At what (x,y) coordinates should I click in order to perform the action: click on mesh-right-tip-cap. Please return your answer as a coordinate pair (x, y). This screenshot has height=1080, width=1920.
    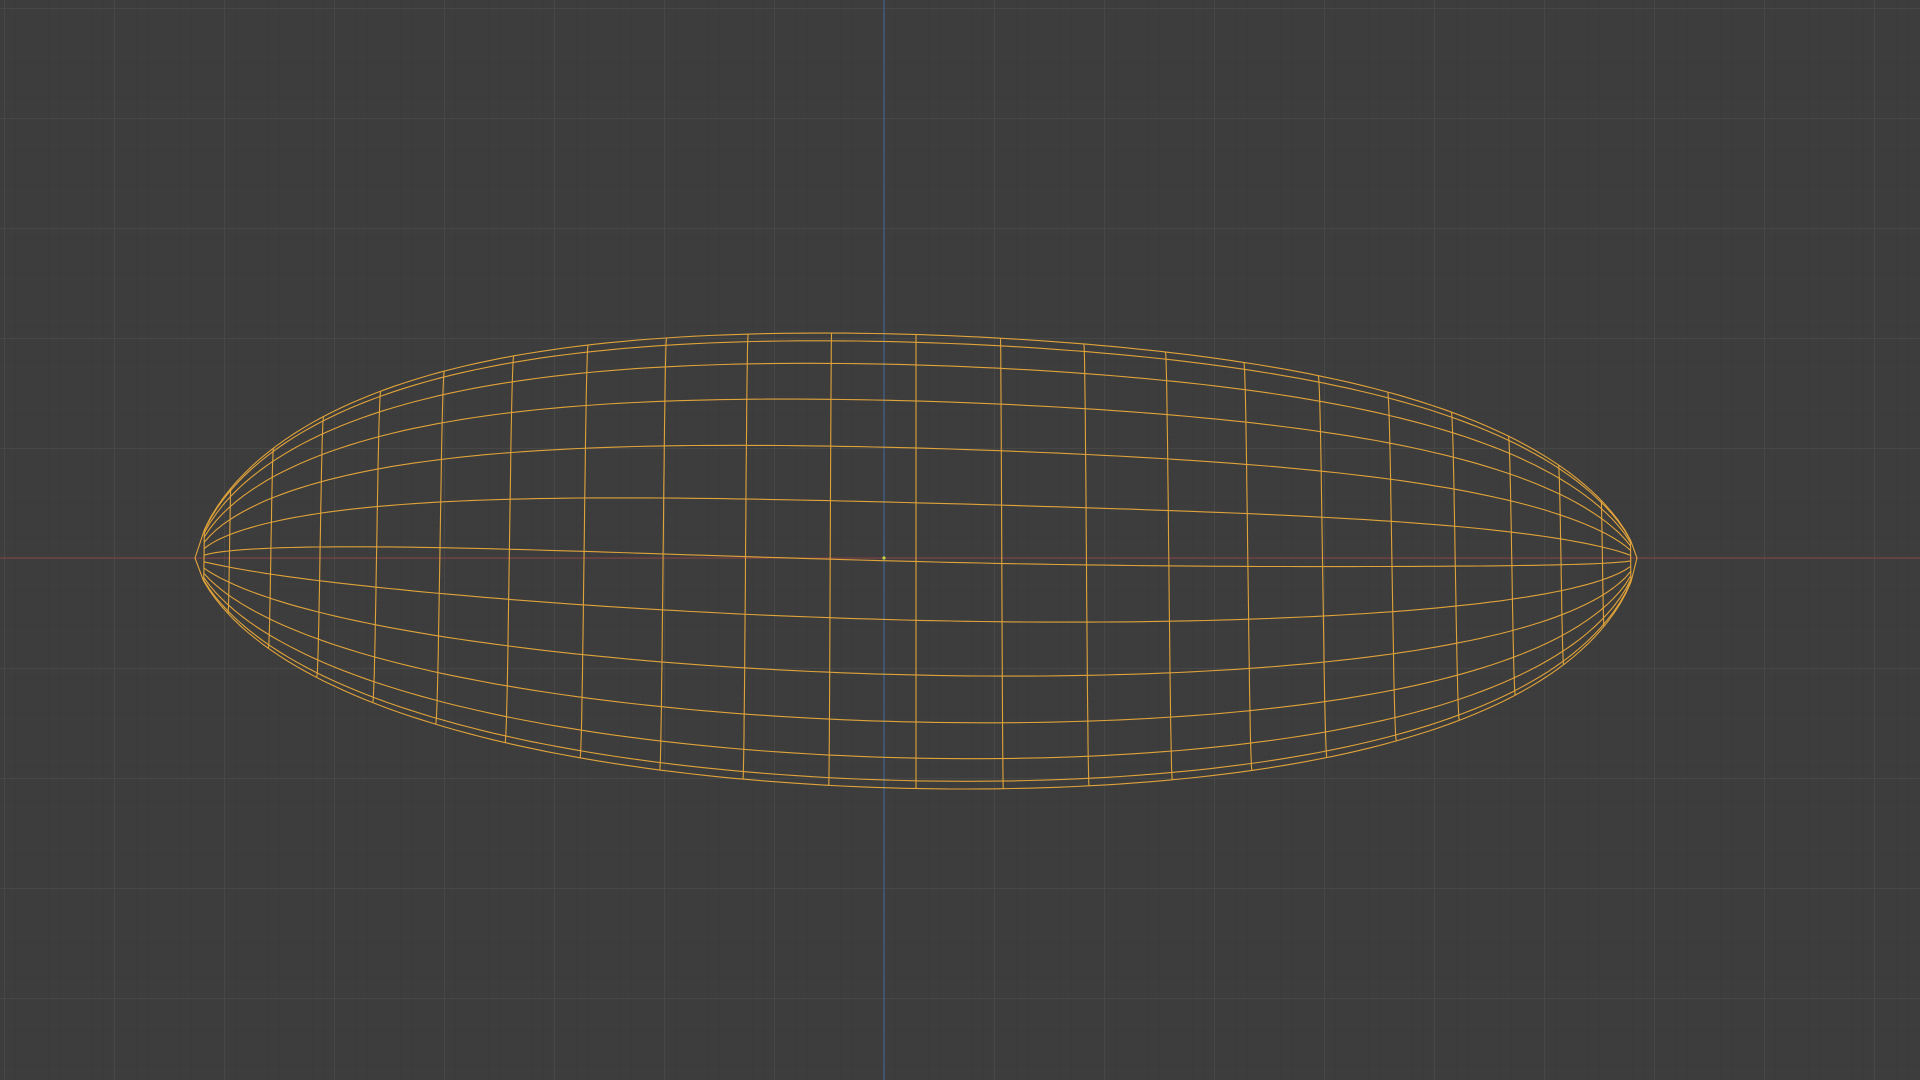
    Looking at the image, I should click on (1633, 561).